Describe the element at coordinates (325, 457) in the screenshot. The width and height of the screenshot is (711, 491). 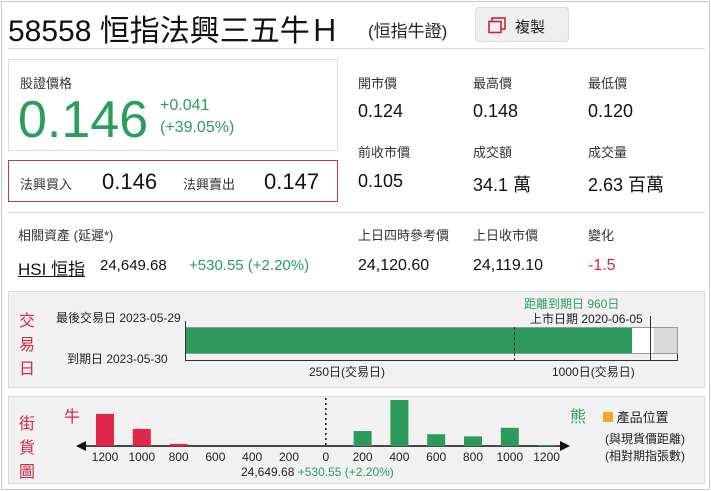
I see `tick-label-6: 0` at that location.